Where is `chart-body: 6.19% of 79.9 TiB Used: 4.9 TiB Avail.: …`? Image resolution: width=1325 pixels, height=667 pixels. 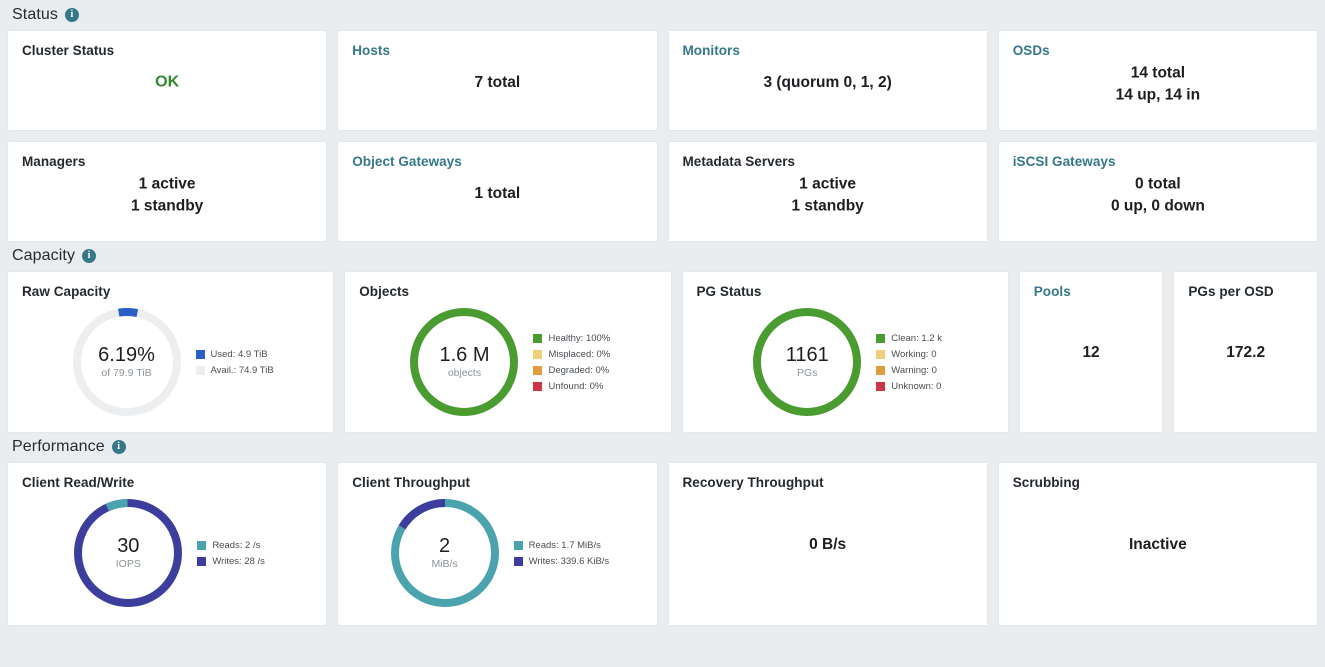
chart-body: 6.19% of 79.9 TiB Used: 4.9 TiB Avail.: … is located at coordinates (170, 362).